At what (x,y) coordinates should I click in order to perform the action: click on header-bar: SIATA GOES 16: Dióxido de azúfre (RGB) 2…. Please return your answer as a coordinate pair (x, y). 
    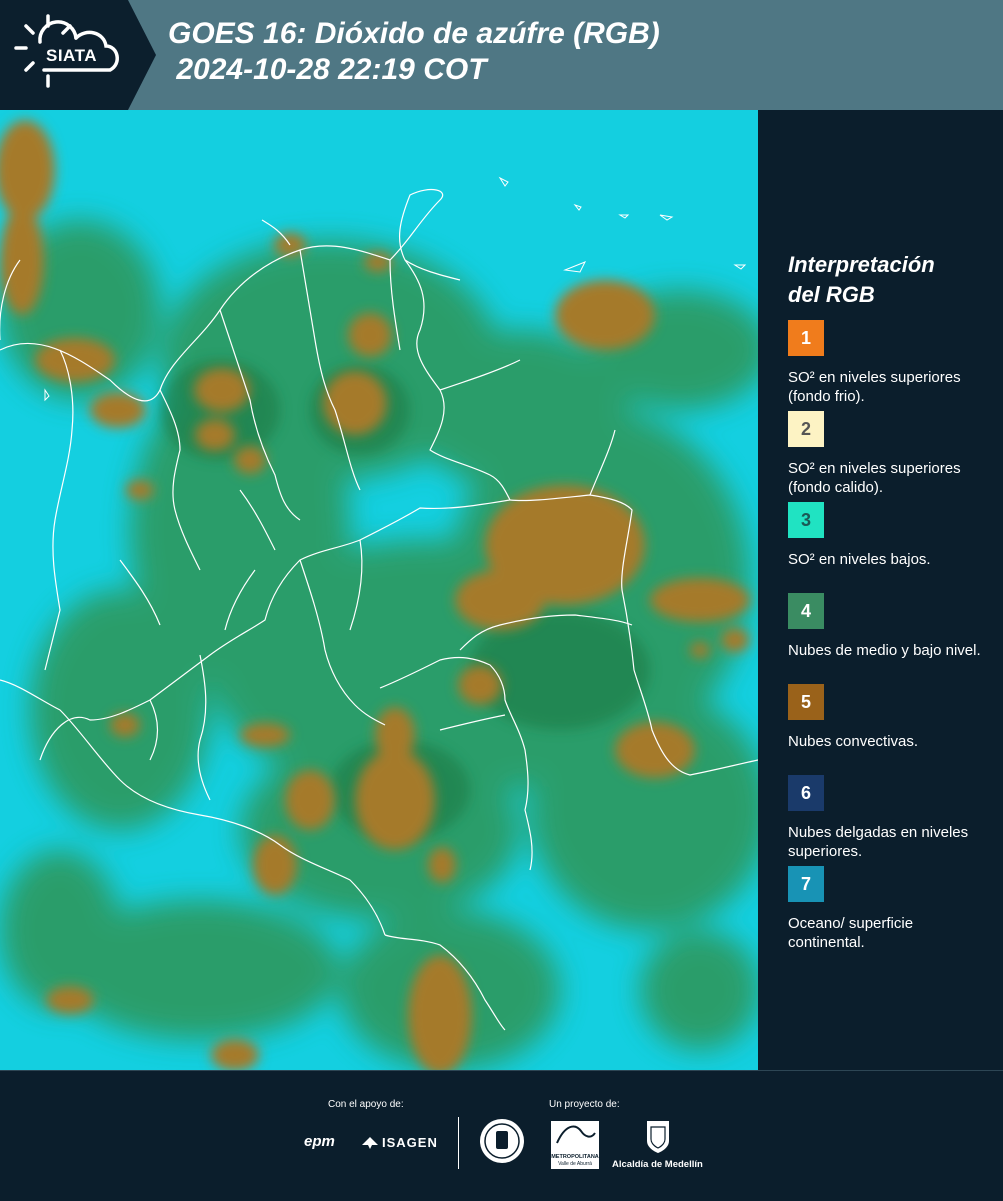
    Looking at the image, I should click on (501, 55).